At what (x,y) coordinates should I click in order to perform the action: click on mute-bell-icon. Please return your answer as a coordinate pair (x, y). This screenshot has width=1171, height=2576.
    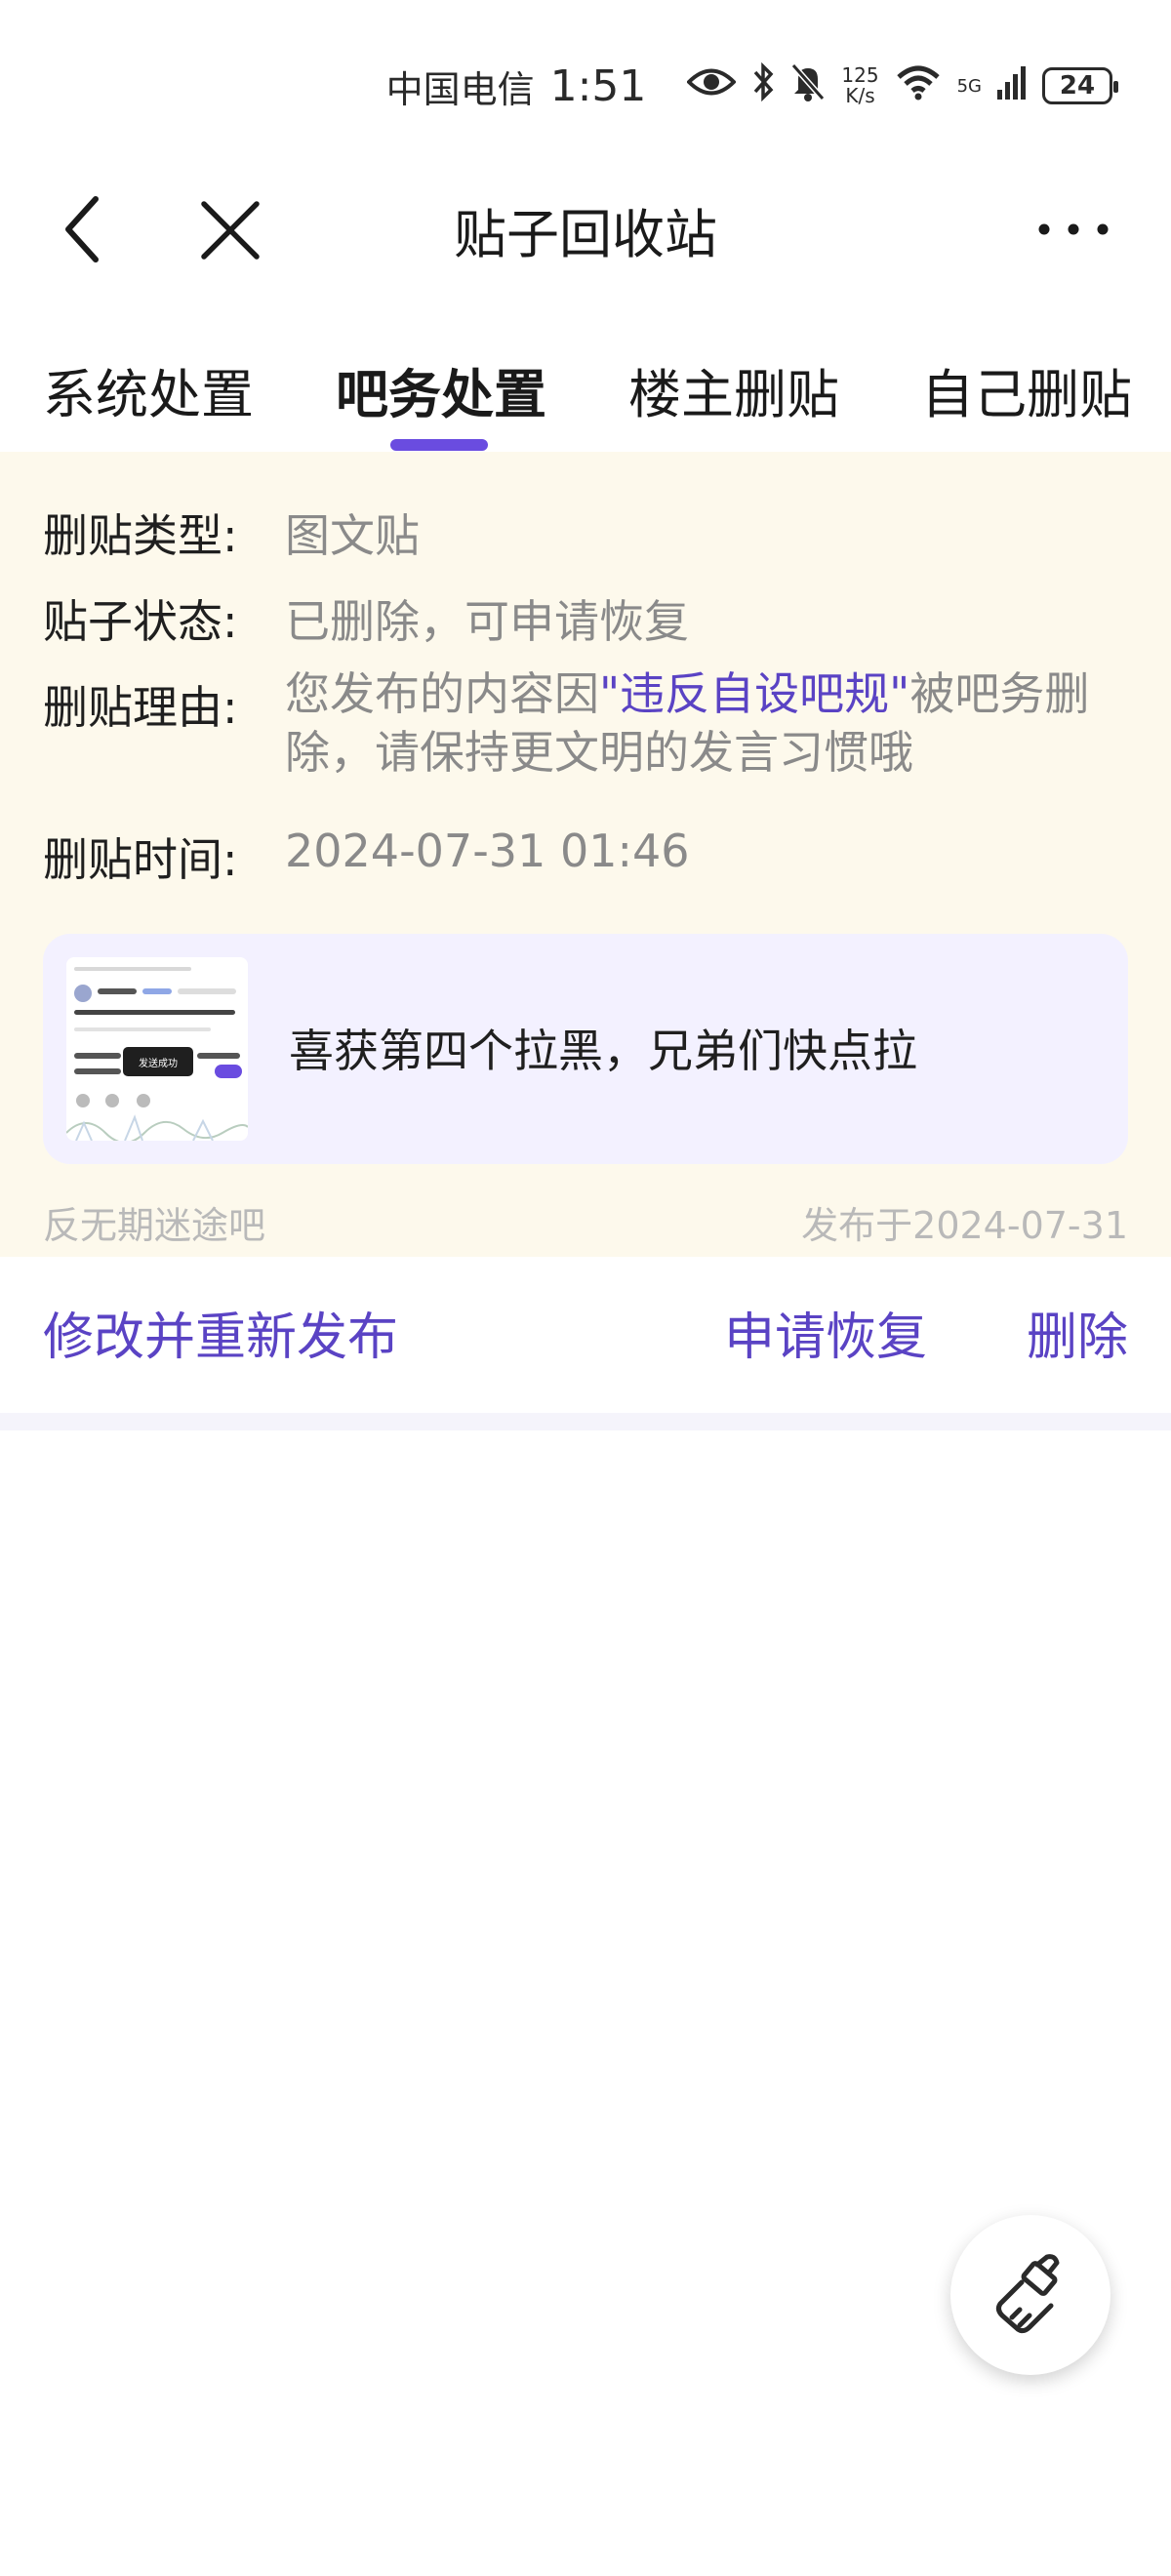
    Looking at the image, I should click on (808, 86).